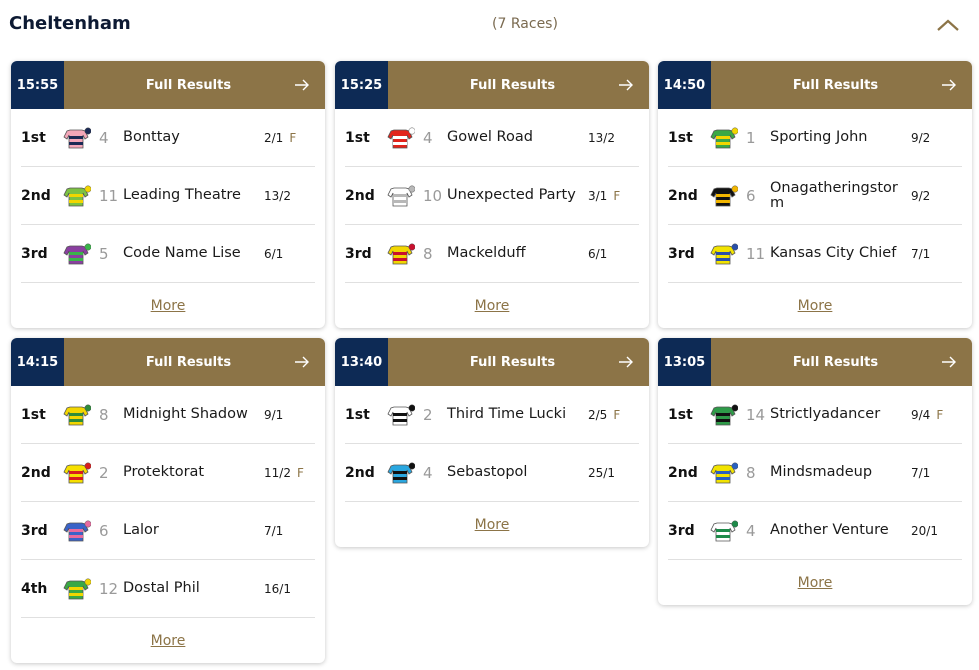 The height and width of the screenshot is (670, 979). Describe the element at coordinates (280, 589) in the screenshot. I see `odds-group: 16/1` at that location.